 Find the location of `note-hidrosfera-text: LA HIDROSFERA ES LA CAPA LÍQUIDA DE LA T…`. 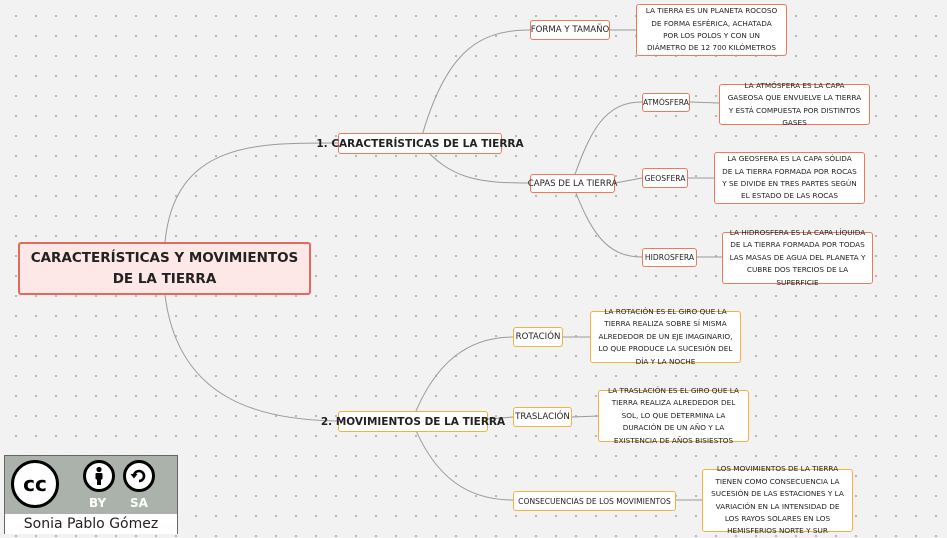

note-hidrosfera-text: LA HIDROSFERA ES LA CAPA LÍQUIDA DE LA T… is located at coordinates (797, 257).